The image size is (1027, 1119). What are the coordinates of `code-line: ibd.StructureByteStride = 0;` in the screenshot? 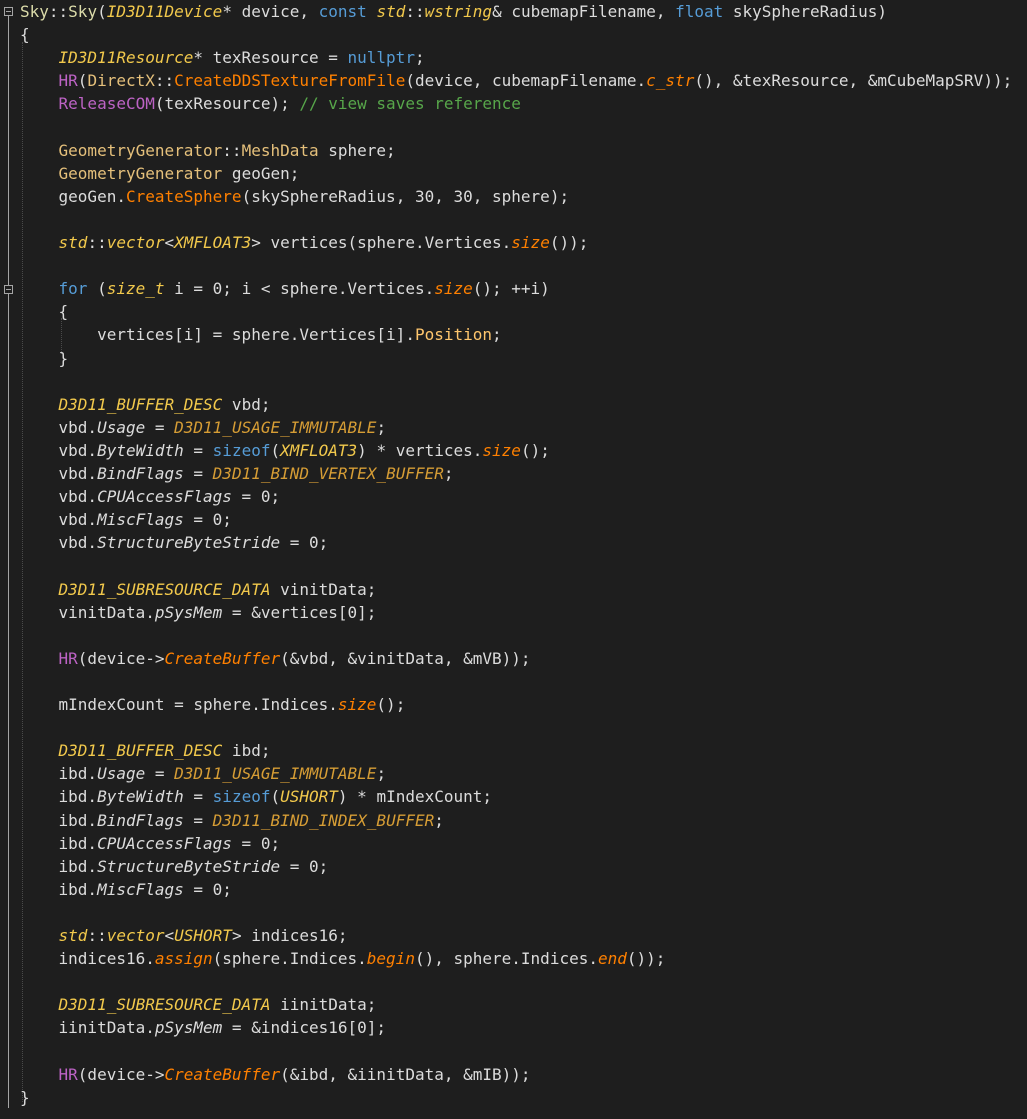 It's located at (174, 866).